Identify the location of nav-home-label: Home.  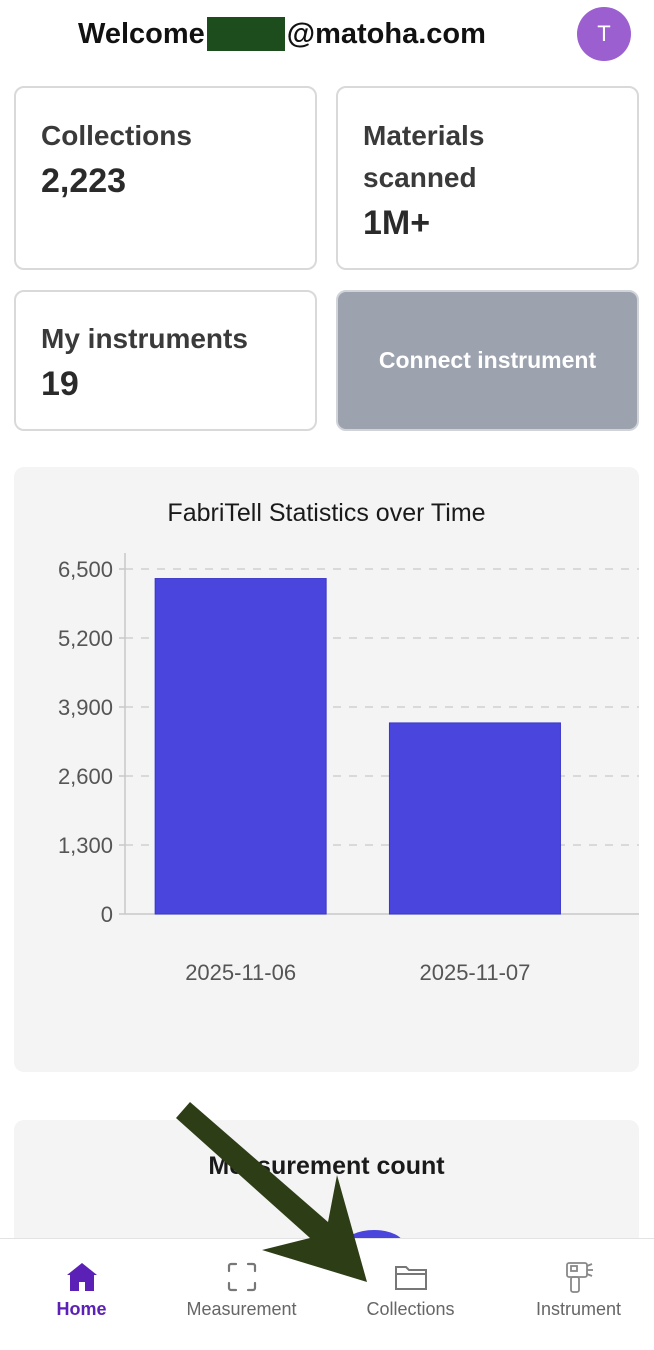
(81, 1309).